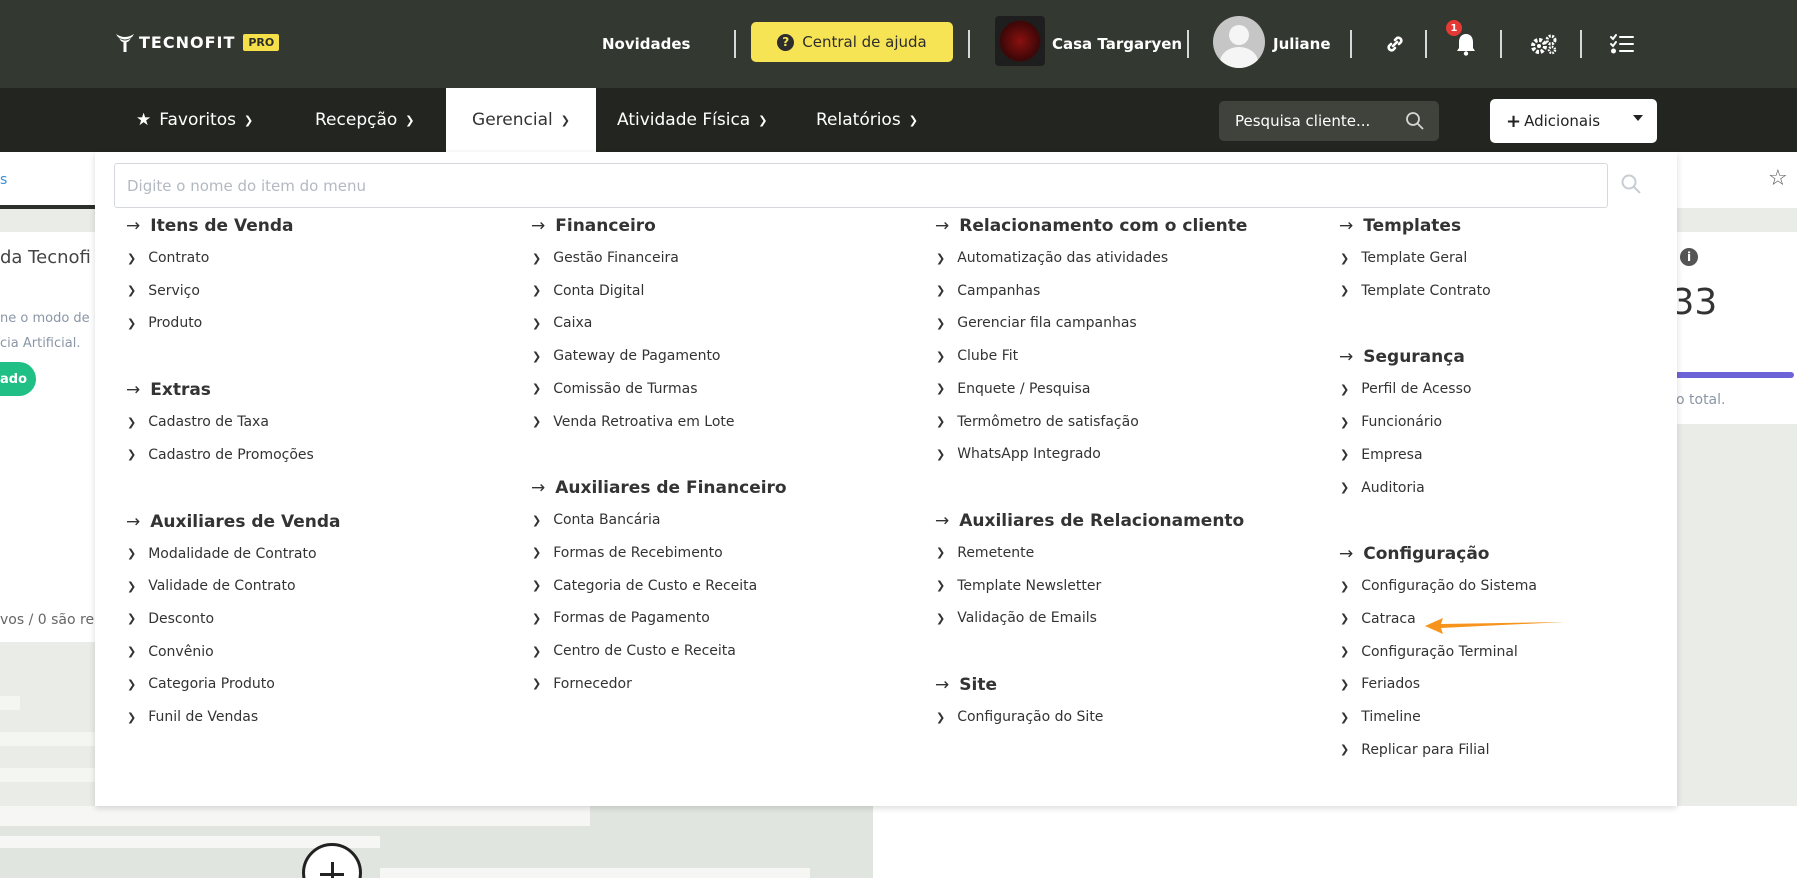 The height and width of the screenshot is (878, 1797). Describe the element at coordinates (1020, 41) in the screenshot. I see `company-logo` at that location.